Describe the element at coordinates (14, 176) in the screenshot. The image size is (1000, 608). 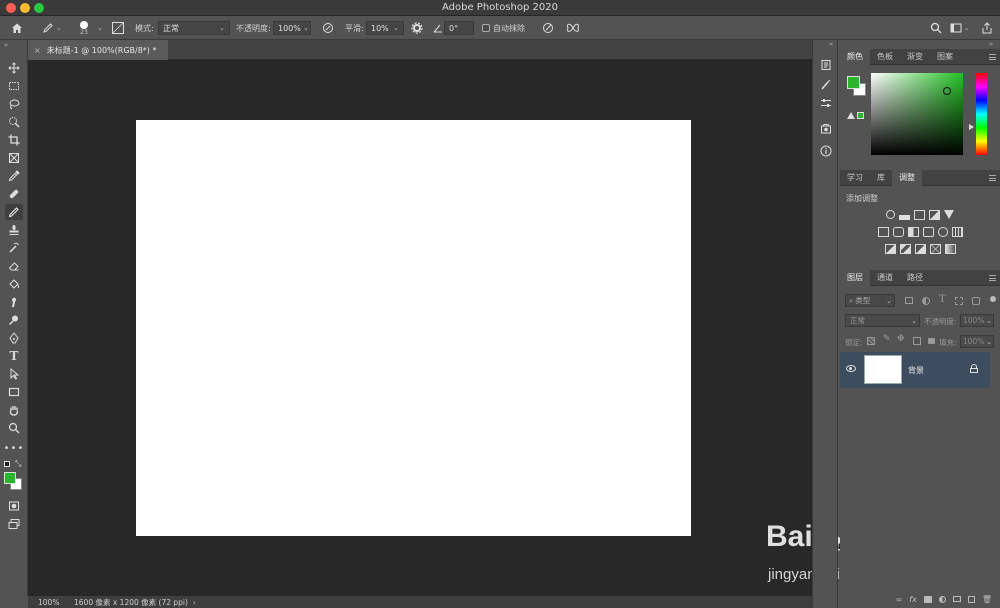
I see `eyedropper-tool` at that location.